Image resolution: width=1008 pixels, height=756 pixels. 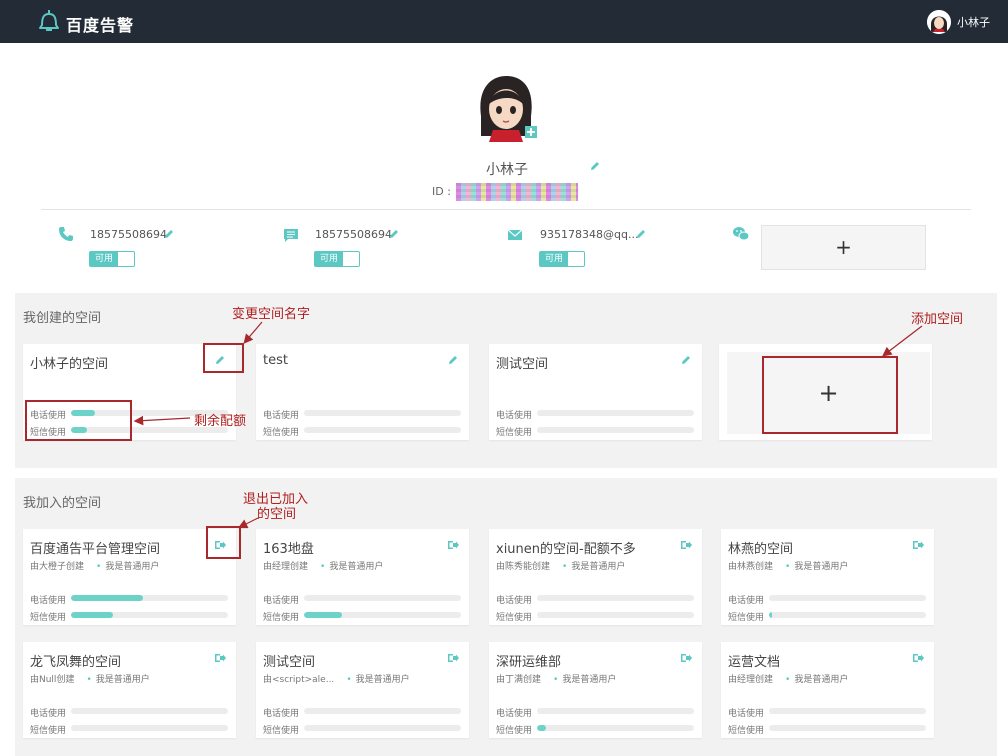 What do you see at coordinates (253, 332) in the screenshot?
I see `arrow-rename` at bounding box center [253, 332].